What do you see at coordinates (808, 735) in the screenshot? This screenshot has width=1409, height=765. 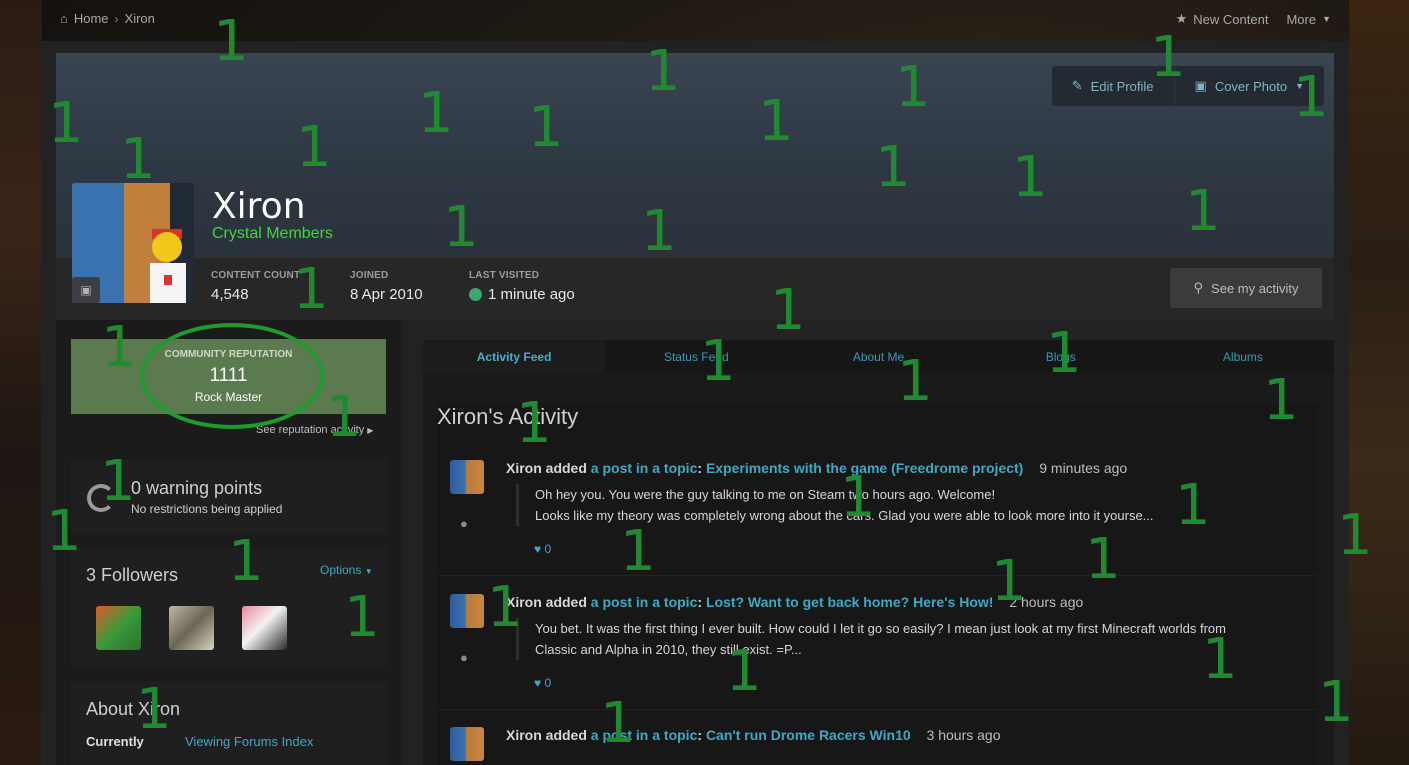 I see `entry-topic-link: Can't run Drome Racers Win10` at bounding box center [808, 735].